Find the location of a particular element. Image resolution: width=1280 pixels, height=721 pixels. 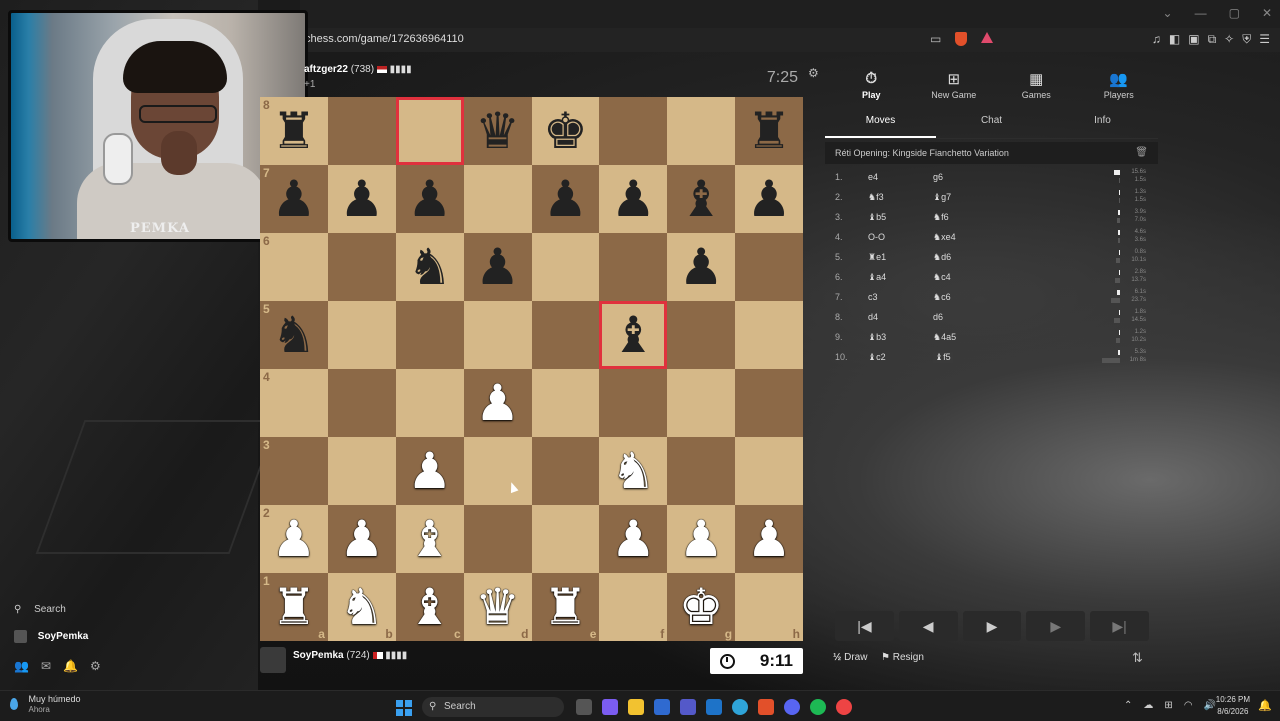

task-view-icon is located at coordinates (584, 707).